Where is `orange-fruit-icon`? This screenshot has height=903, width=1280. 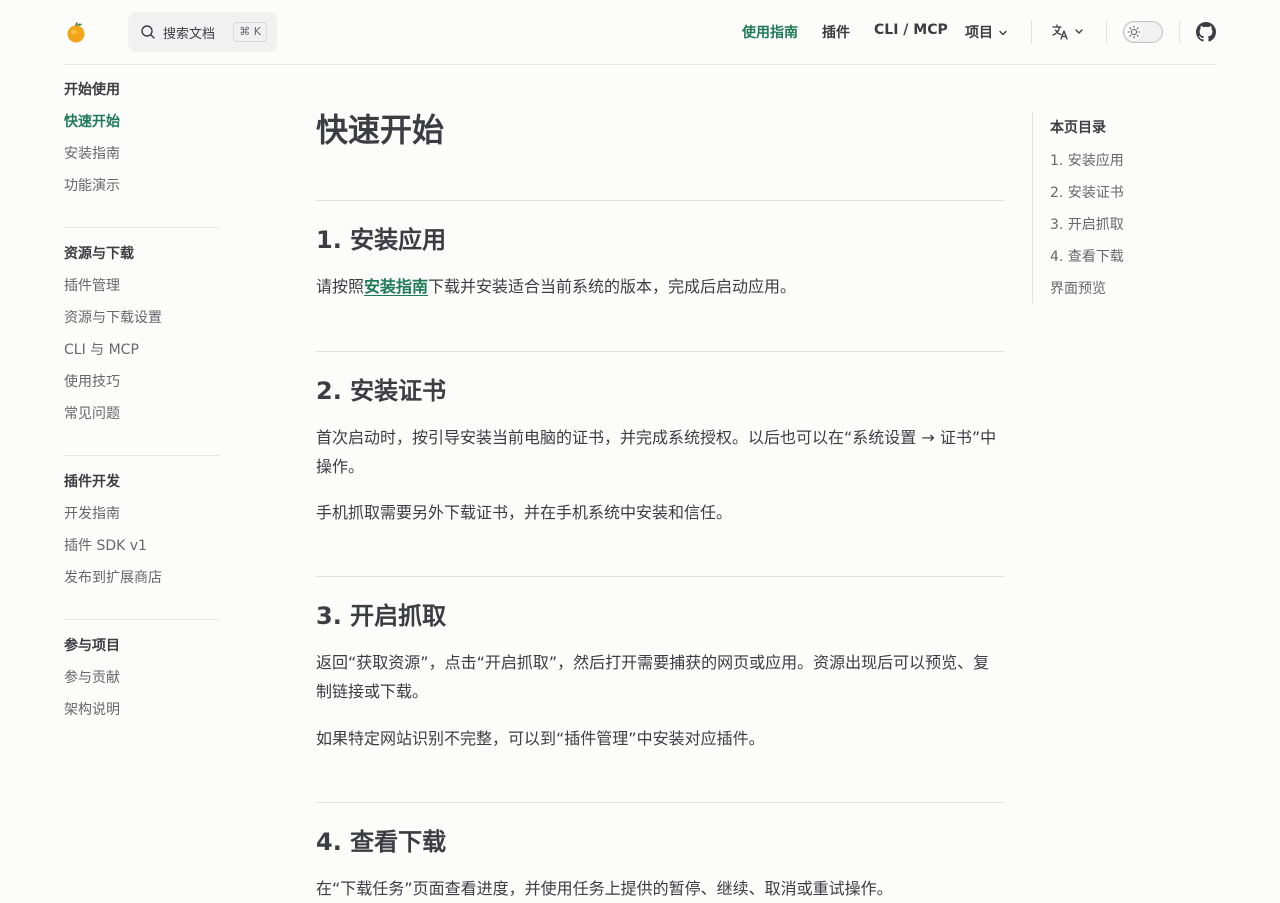 orange-fruit-icon is located at coordinates (76, 32).